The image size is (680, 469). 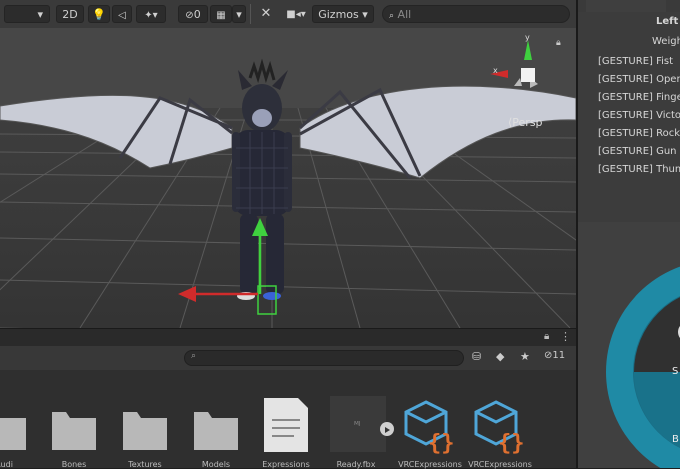 I want to click on filter-by-label-icon: ◆, so click(x=500, y=356).